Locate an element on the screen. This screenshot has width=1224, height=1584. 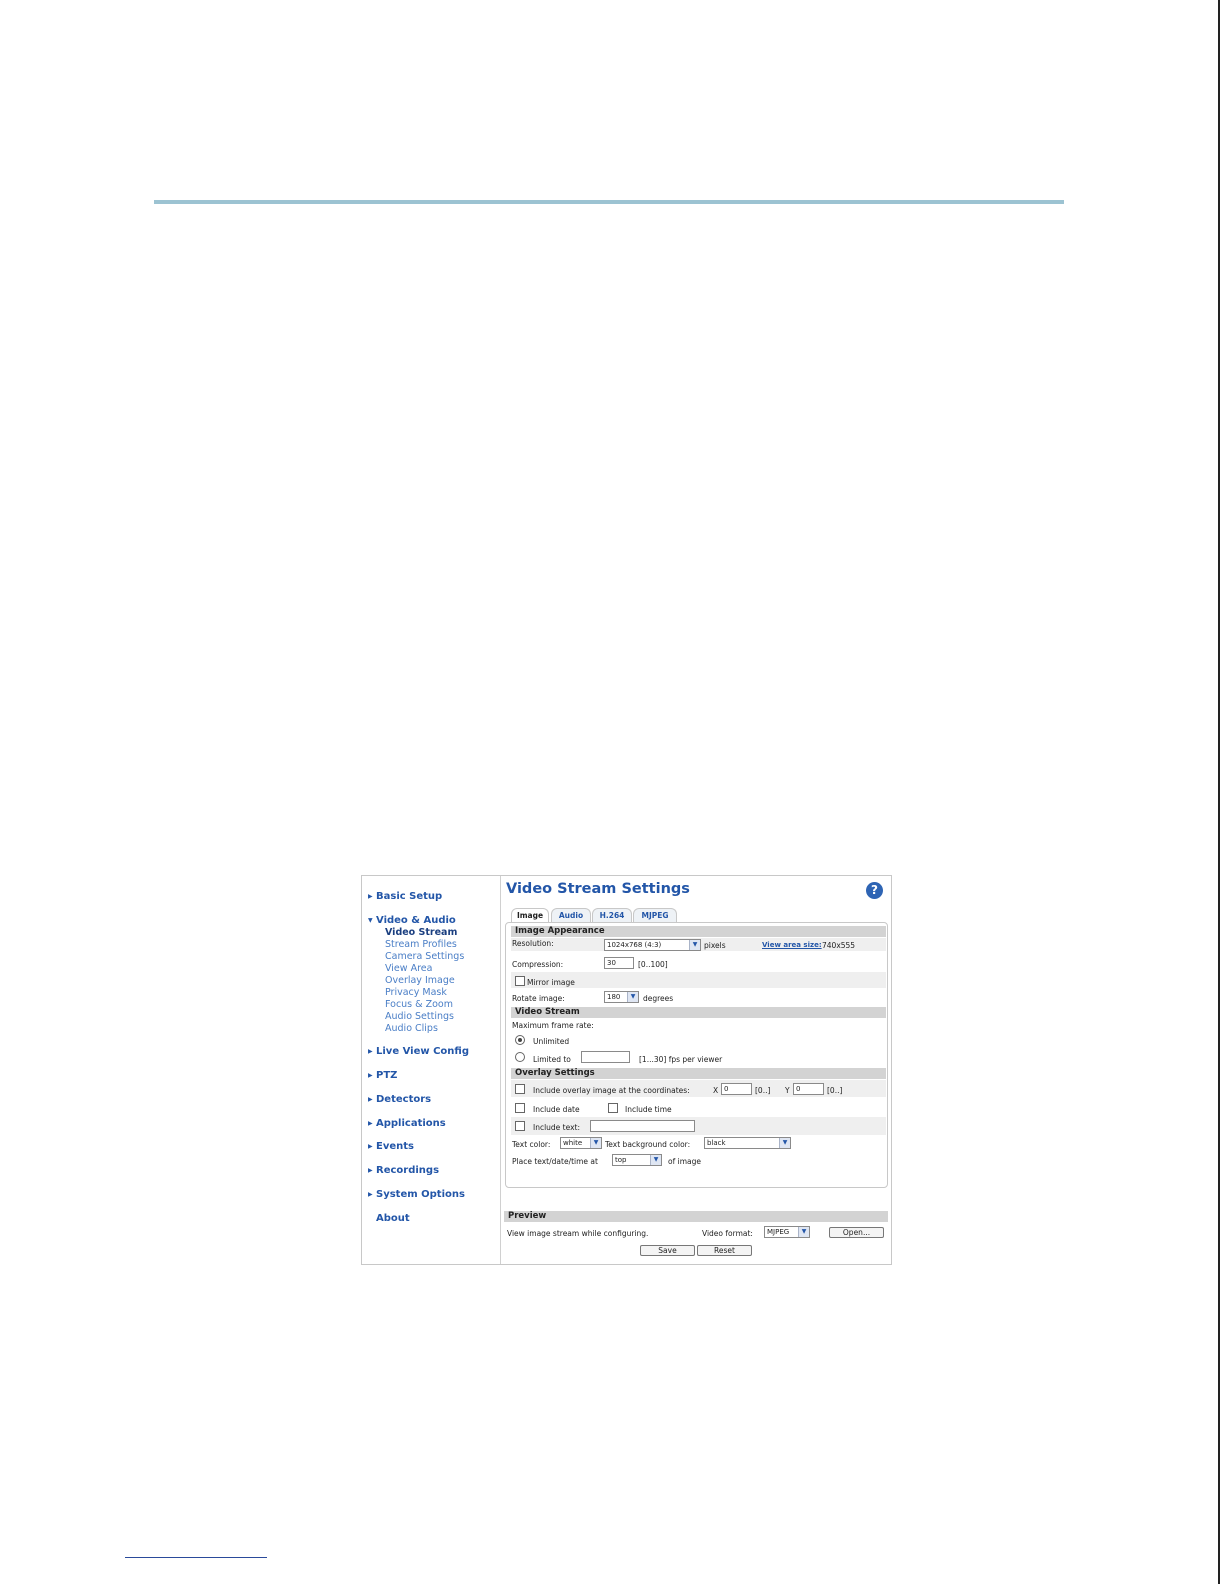
nav-item-about: About is located at coordinates (389, 1218).